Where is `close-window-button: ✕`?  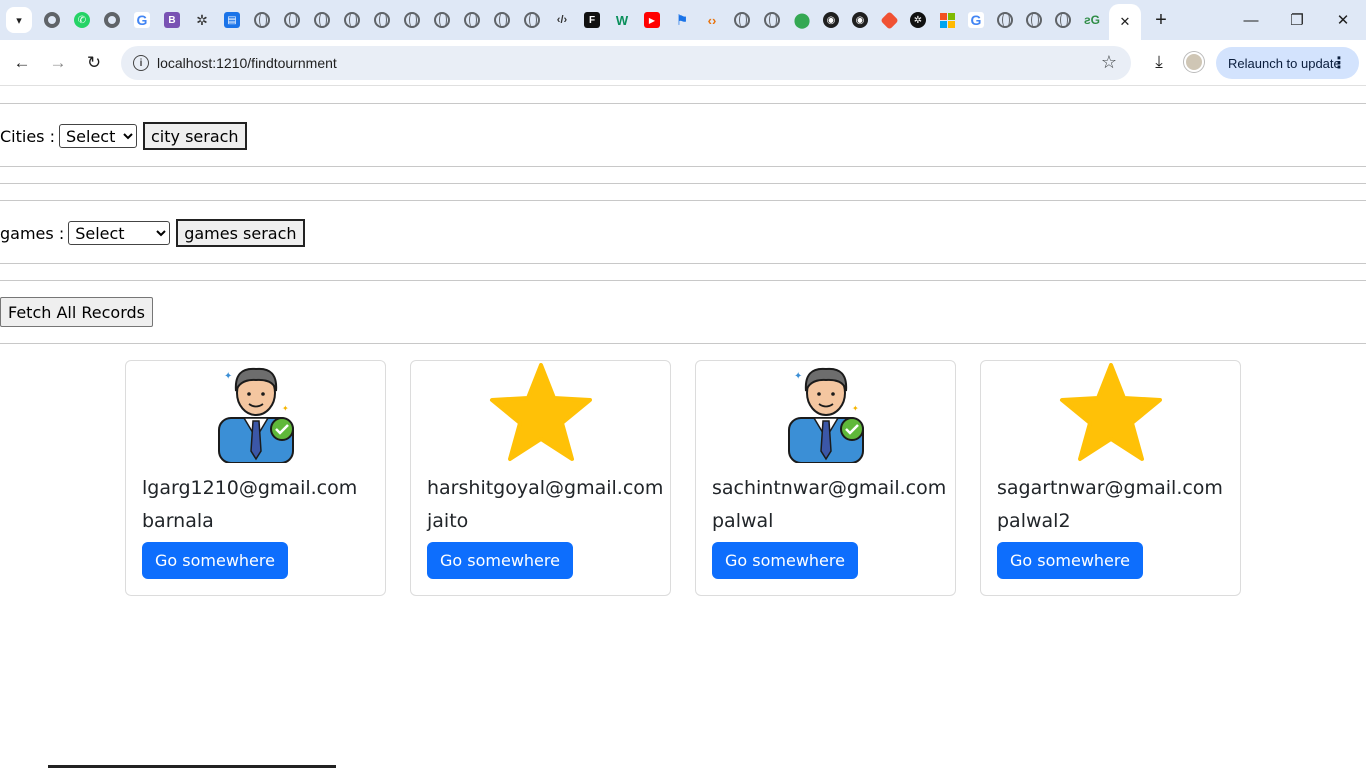
close-window-button: ✕ is located at coordinates (1343, 20).